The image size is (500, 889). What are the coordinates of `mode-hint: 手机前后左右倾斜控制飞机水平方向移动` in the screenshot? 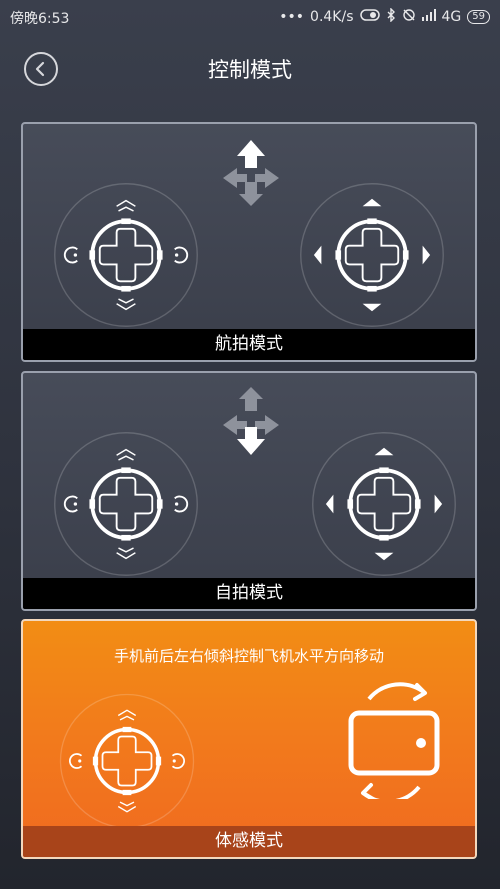 It's located at (248, 656).